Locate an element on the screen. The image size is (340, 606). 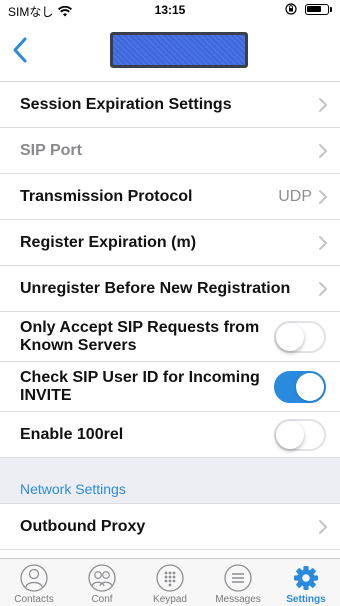
row-label: Outbound Proxy is located at coordinates (83, 526).